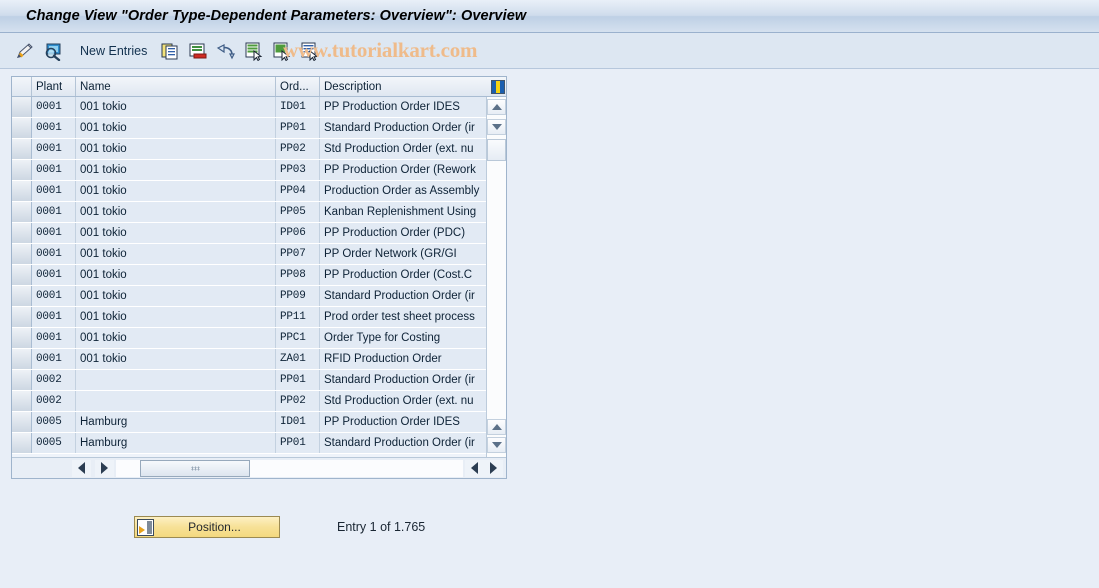 This screenshot has height=588, width=1099. Describe the element at coordinates (250, 254) in the screenshot. I see `table-row: 0001 001 tokio PP07 PP Order Network (GR/GI` at that location.